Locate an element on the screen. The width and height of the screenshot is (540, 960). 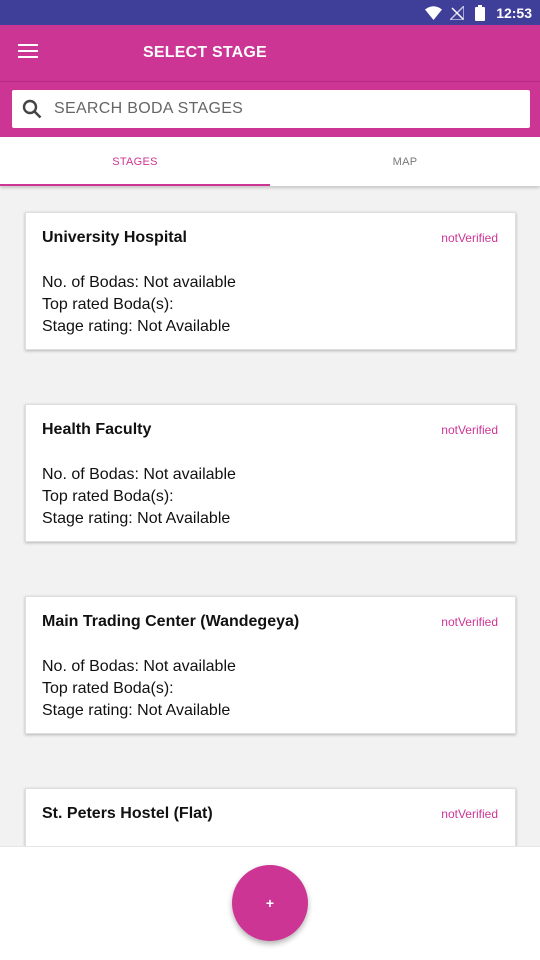
stage-name: Health Faculty is located at coordinates (97, 429).